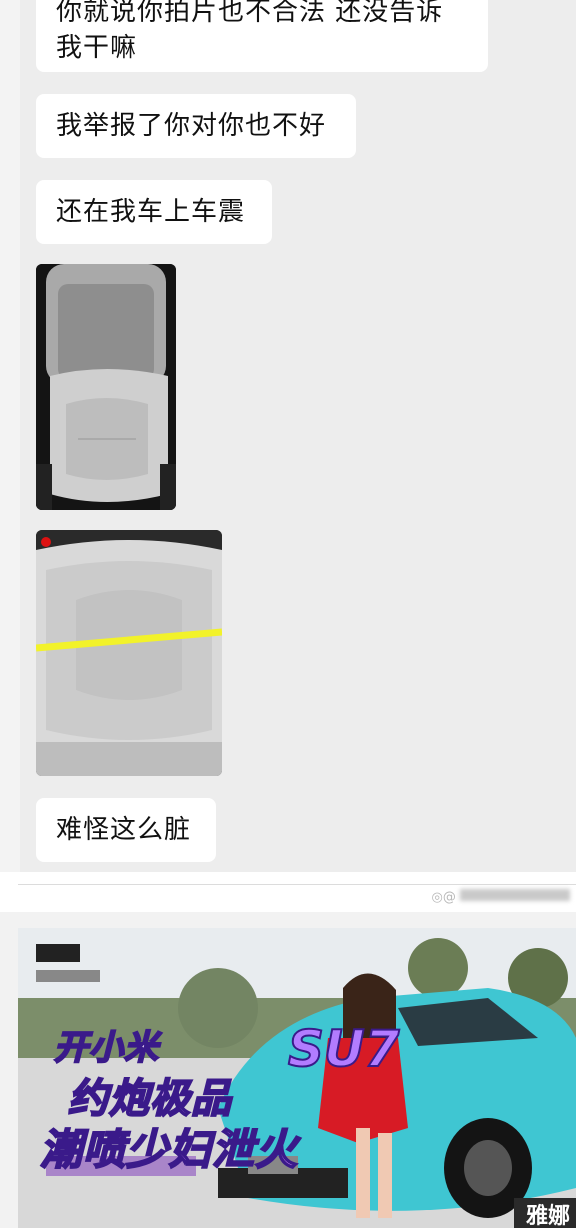  I want to click on message-text: 难怪这么脏, so click(124, 830).